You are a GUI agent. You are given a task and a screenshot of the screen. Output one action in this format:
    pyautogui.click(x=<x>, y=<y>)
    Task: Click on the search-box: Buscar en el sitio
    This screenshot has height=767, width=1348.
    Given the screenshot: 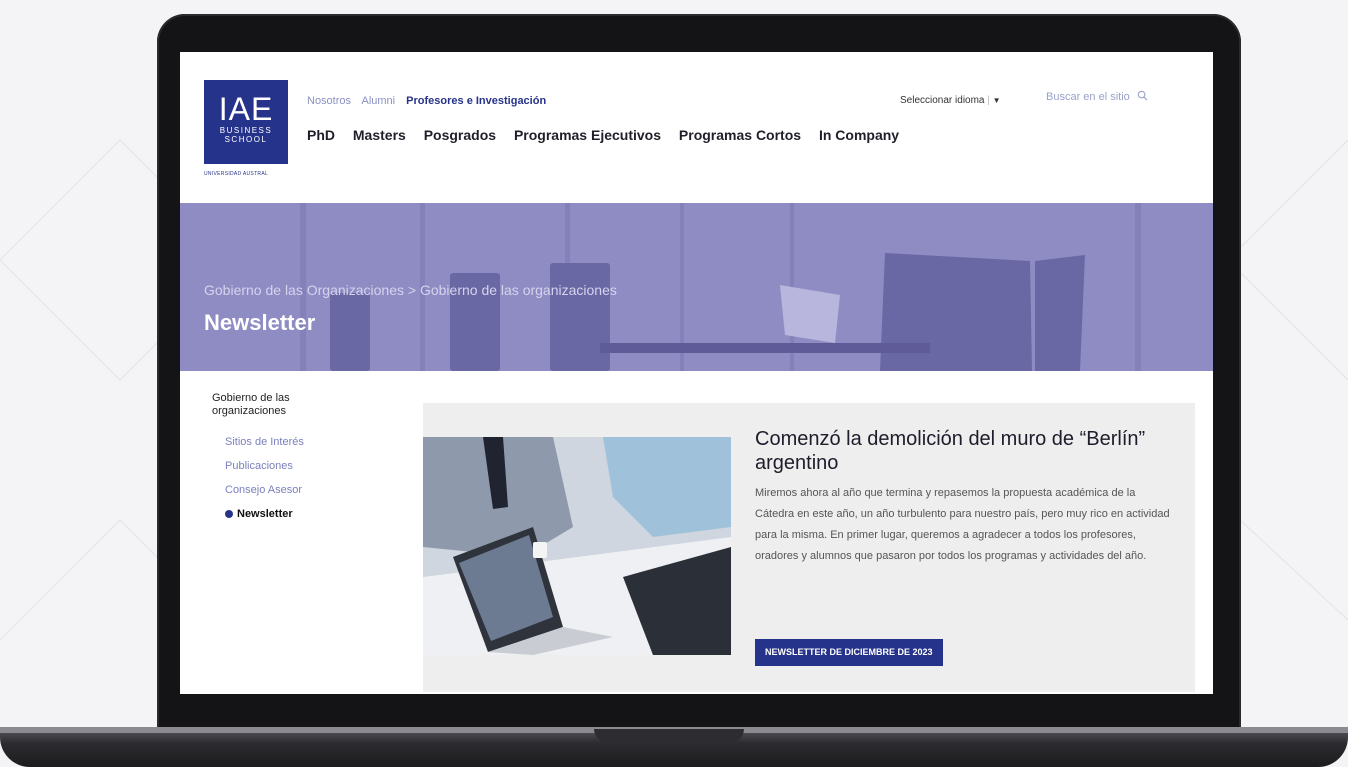 What is the action you would take?
    pyautogui.click(x=1097, y=96)
    